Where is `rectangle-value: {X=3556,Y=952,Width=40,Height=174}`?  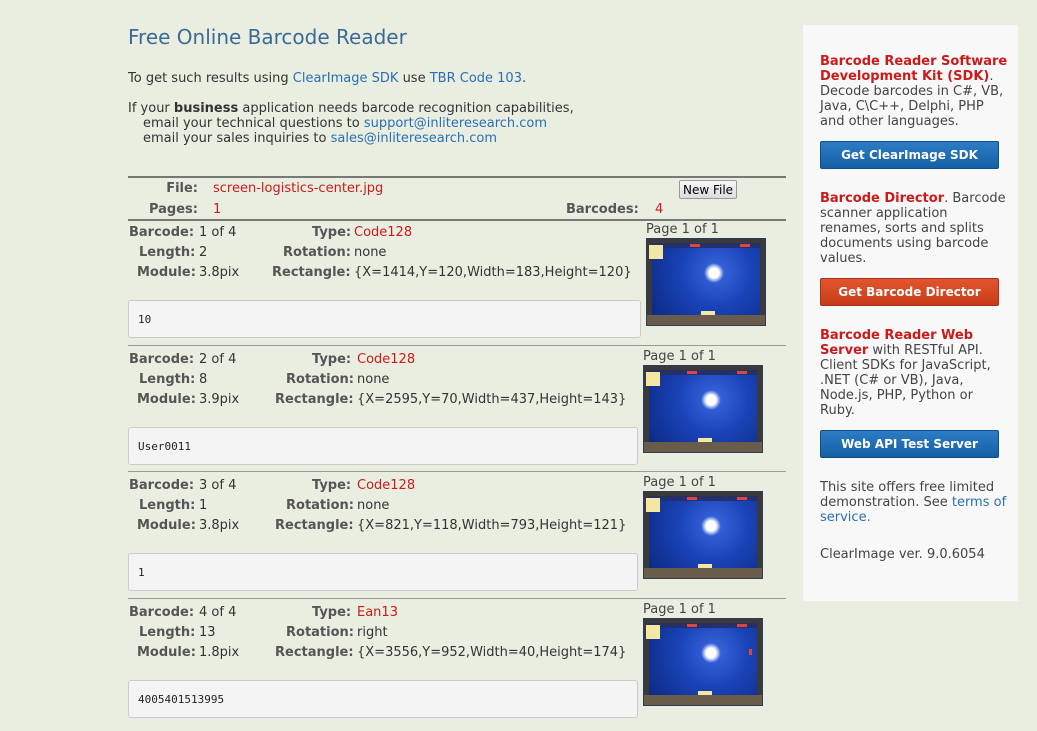 rectangle-value: {X=3556,Y=952,Width=40,Height=174} is located at coordinates (492, 652).